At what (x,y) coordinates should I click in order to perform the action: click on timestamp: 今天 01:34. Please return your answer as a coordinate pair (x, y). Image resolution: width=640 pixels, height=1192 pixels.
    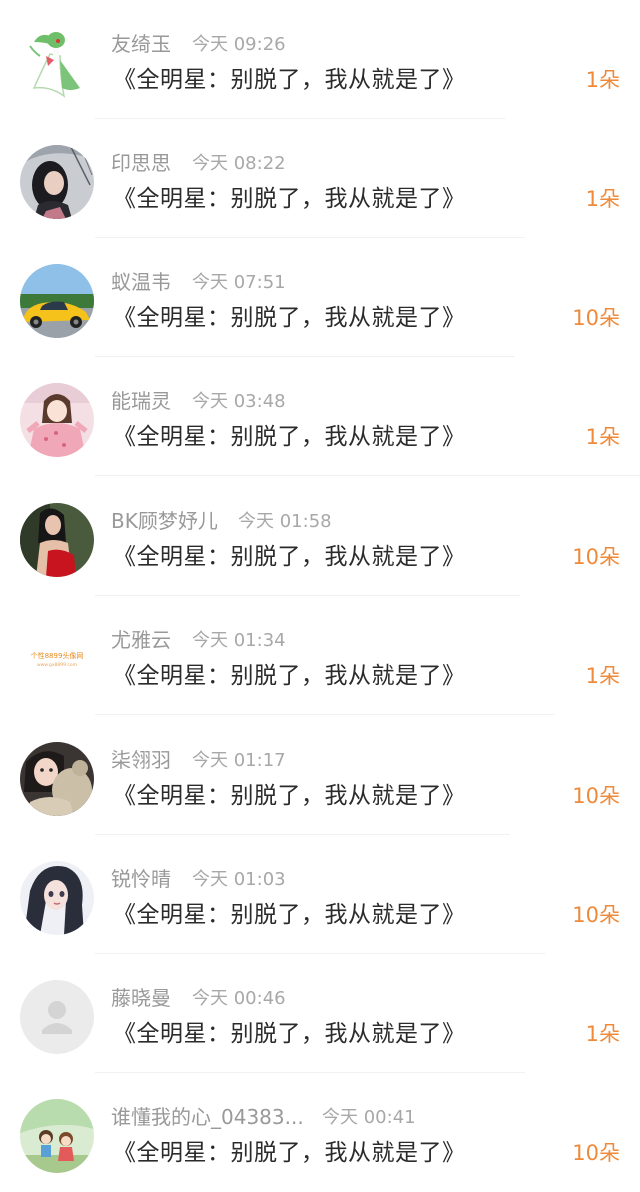
    Looking at the image, I should click on (239, 640).